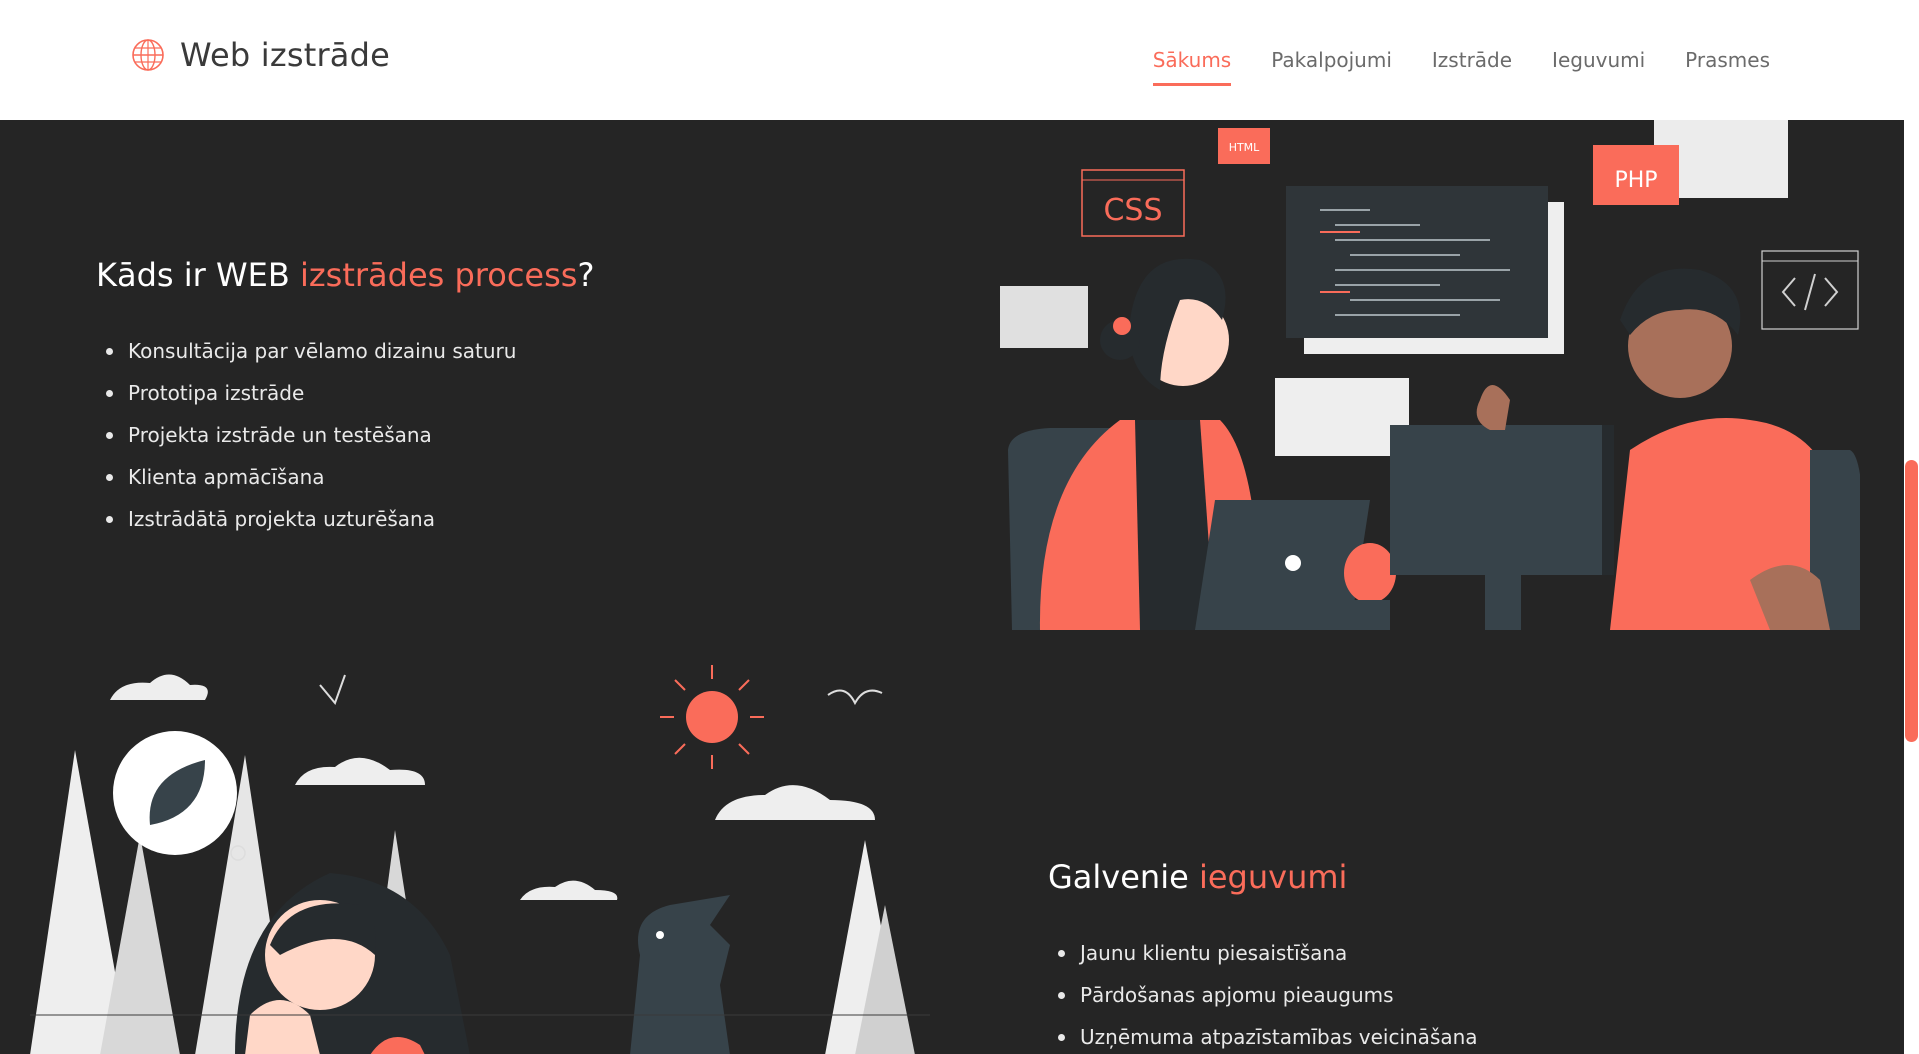  I want to click on list-item: Uzņēmuma atpazīstamības veicināšana, so click(1263, 1035).